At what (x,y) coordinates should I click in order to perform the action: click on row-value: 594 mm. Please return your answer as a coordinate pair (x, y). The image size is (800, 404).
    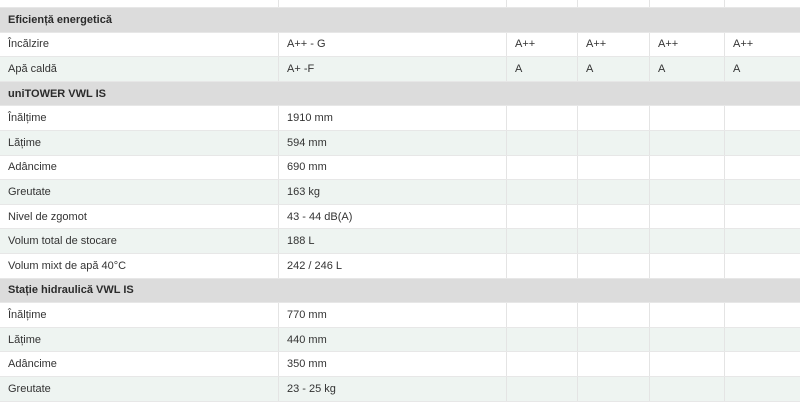
    Looking at the image, I should click on (392, 142).